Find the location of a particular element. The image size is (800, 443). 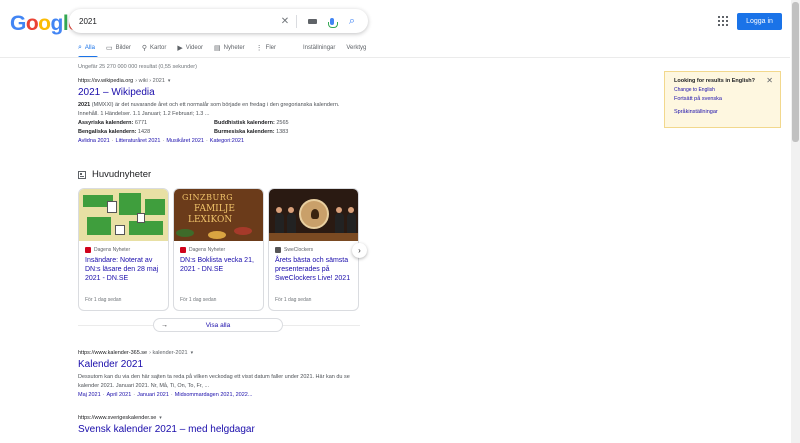

tab-label: Nyheter is located at coordinates (234, 48).